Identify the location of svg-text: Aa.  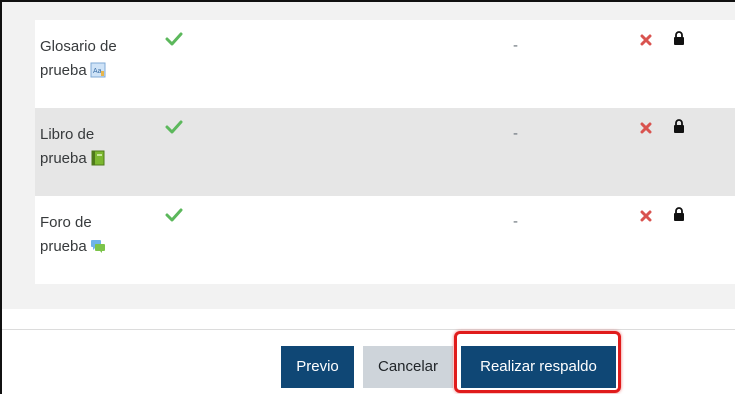
(97, 71).